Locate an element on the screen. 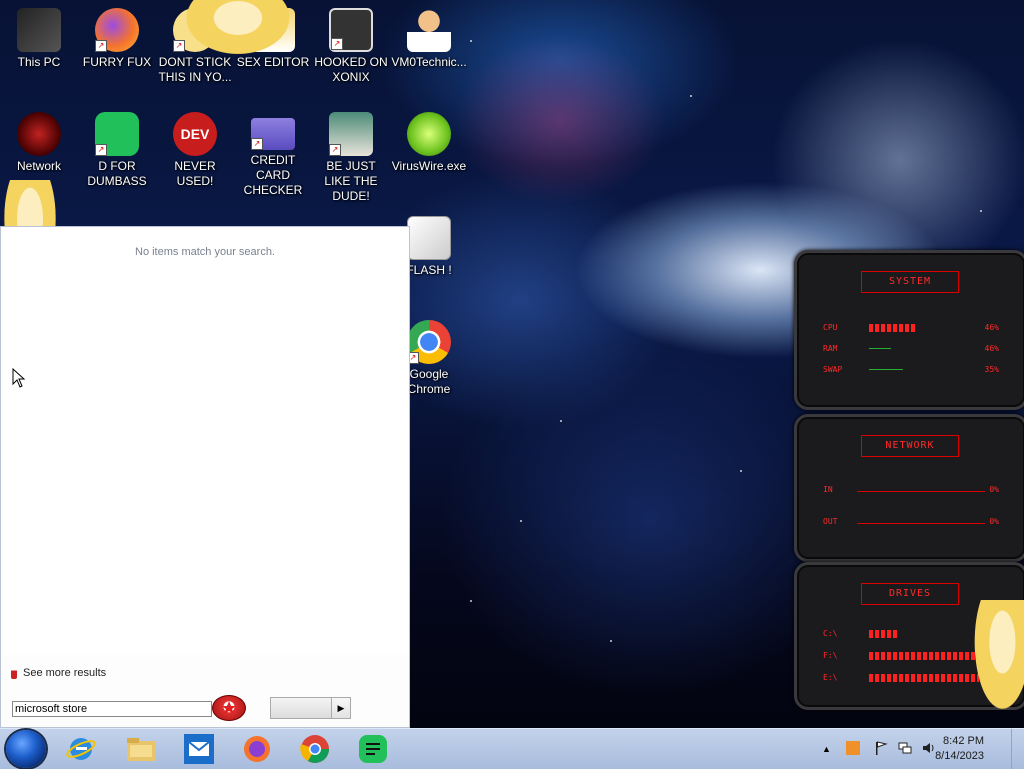 The image size is (1024, 769). desktop-icon-hooked-on-xonix: ↗ HOOKED ON XONIX is located at coordinates (351, 46).